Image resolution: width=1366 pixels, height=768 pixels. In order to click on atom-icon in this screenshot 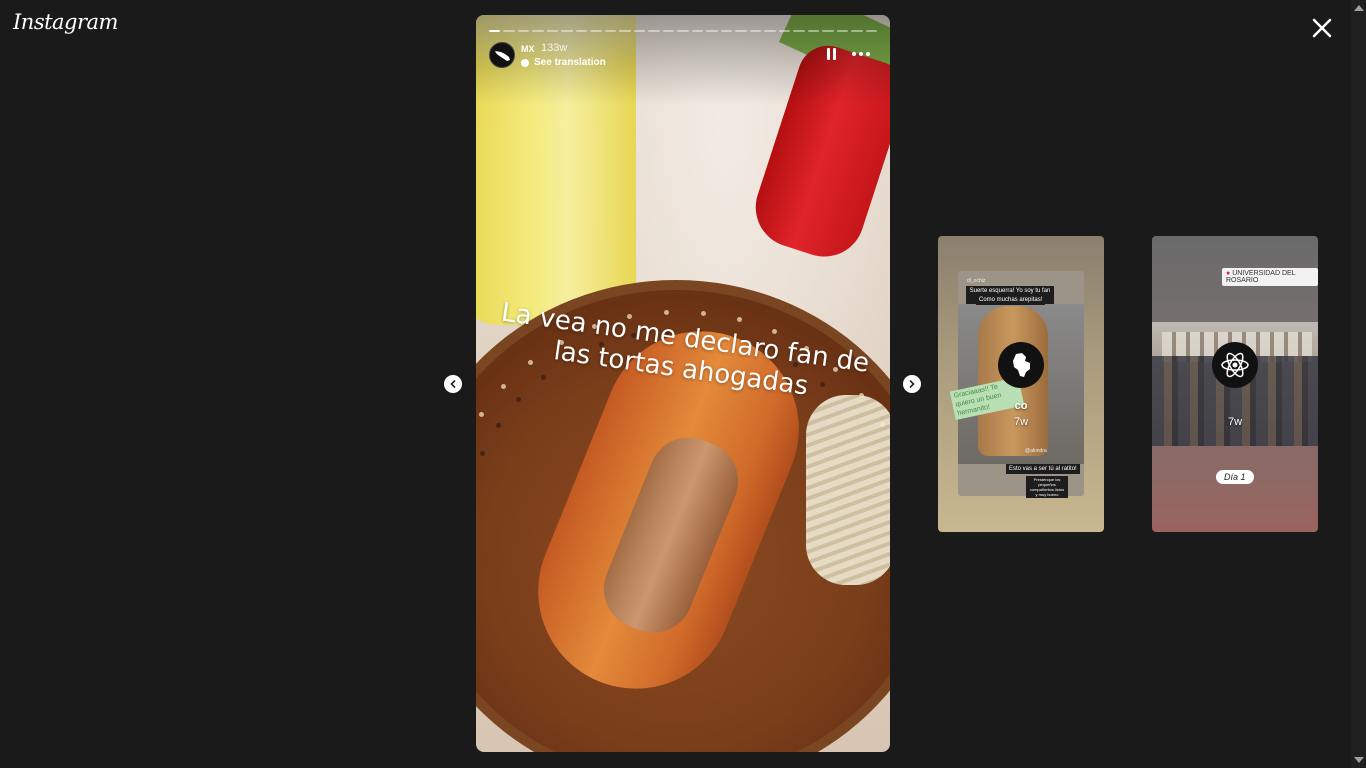, I will do `click(1235, 365)`.